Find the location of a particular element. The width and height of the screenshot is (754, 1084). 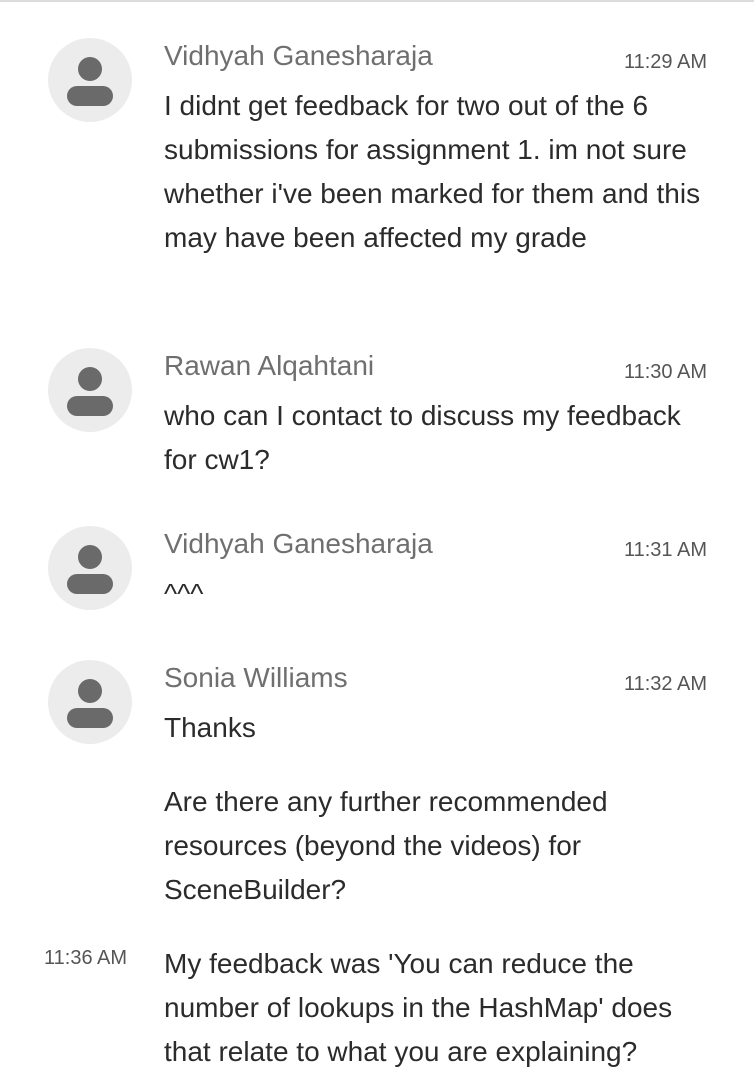

sender-name: Sonia Williams is located at coordinates (256, 677).